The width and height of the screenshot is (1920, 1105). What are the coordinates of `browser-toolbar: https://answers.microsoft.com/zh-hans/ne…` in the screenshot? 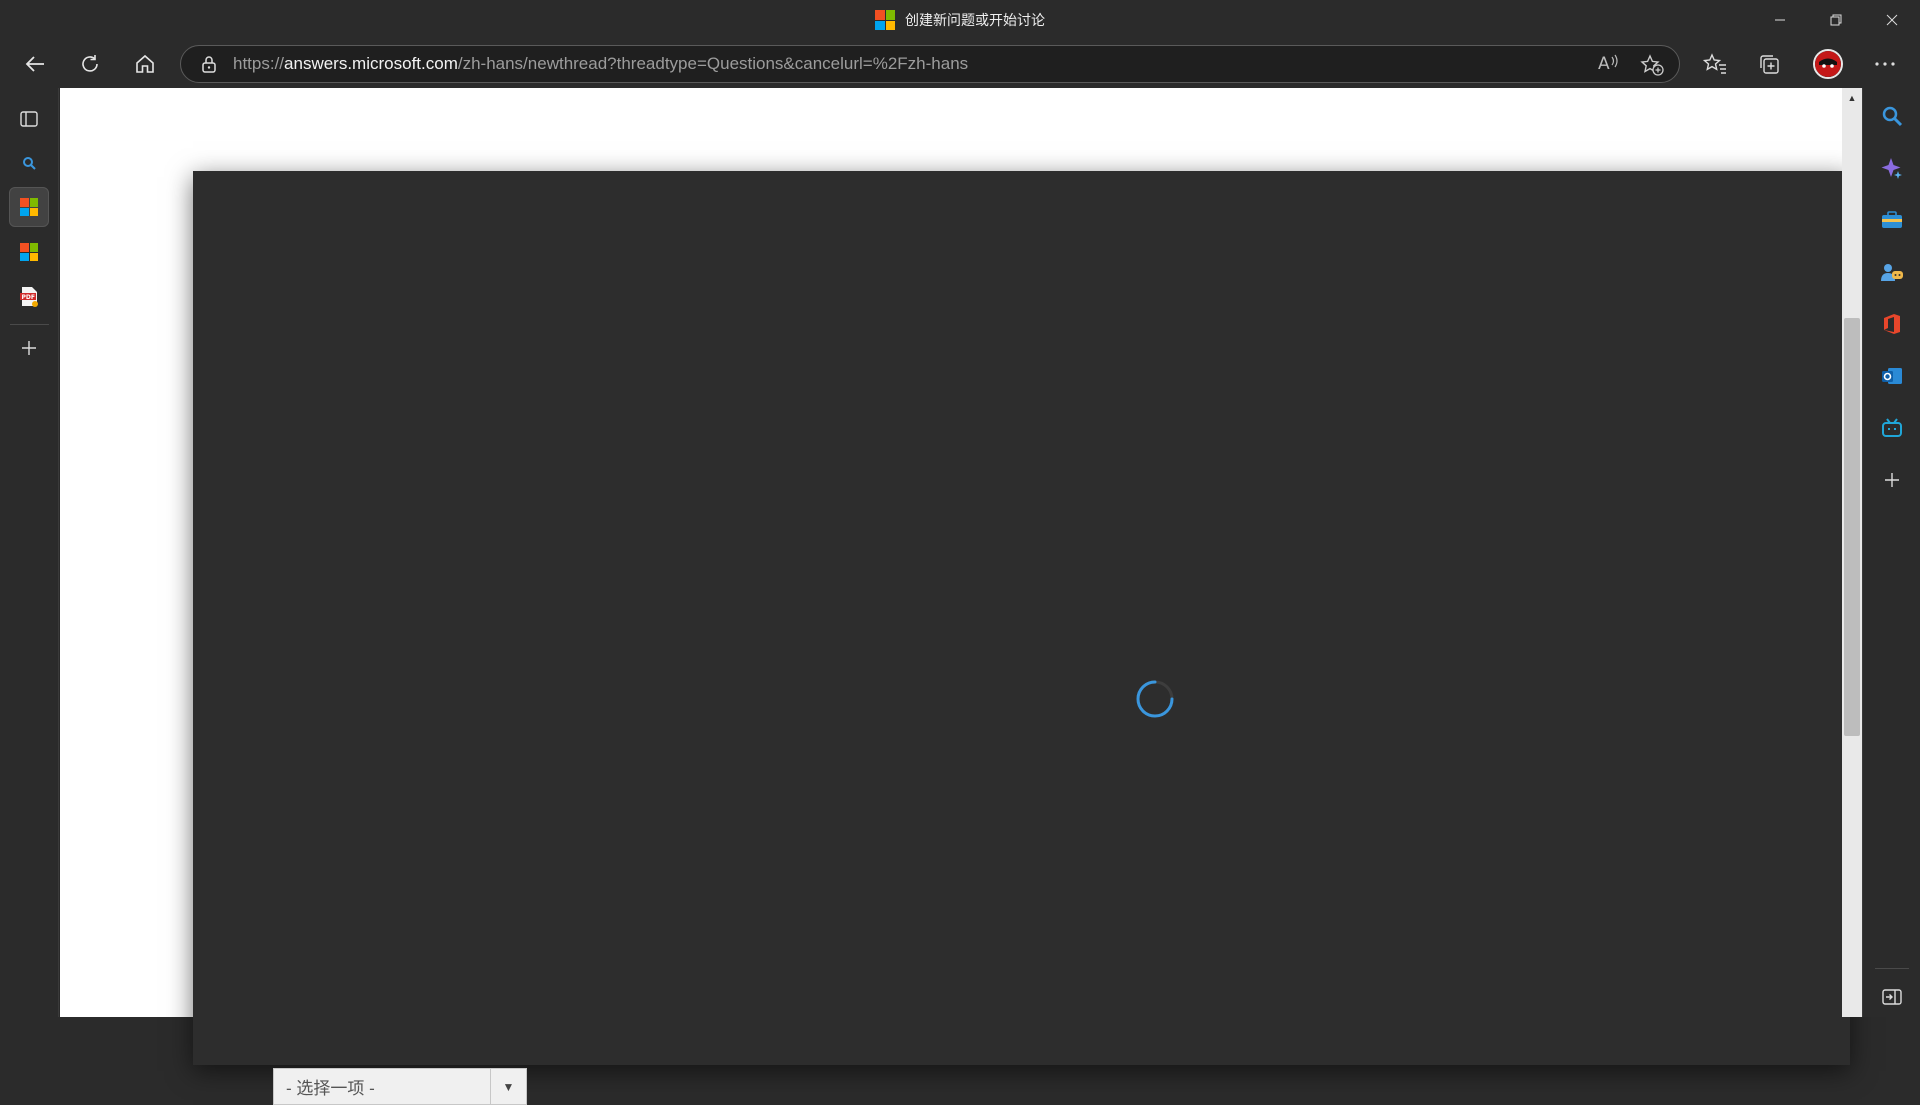 It's located at (960, 64).